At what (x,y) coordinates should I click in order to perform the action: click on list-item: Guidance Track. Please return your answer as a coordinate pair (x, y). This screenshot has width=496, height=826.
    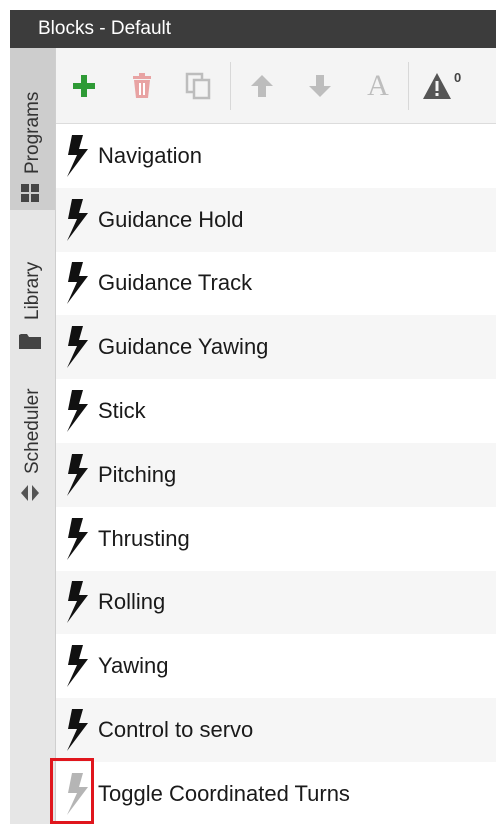
    Looking at the image, I should click on (276, 283).